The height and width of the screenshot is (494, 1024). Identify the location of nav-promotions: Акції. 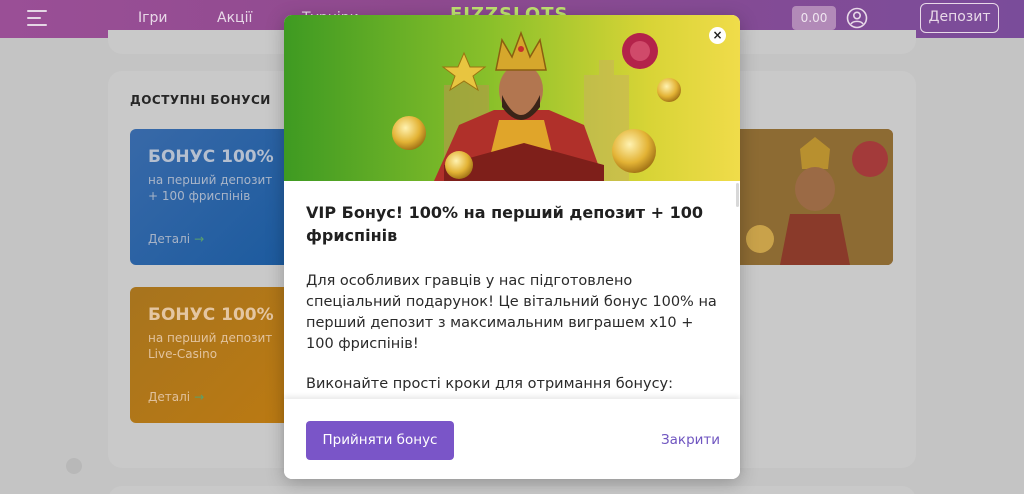
(234, 18).